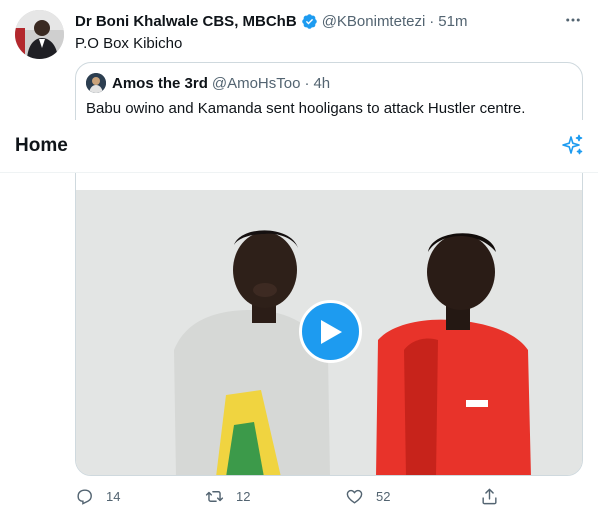 This screenshot has height=517, width=598. I want to click on tweet-actions: 14 12 52, so click(290, 496).